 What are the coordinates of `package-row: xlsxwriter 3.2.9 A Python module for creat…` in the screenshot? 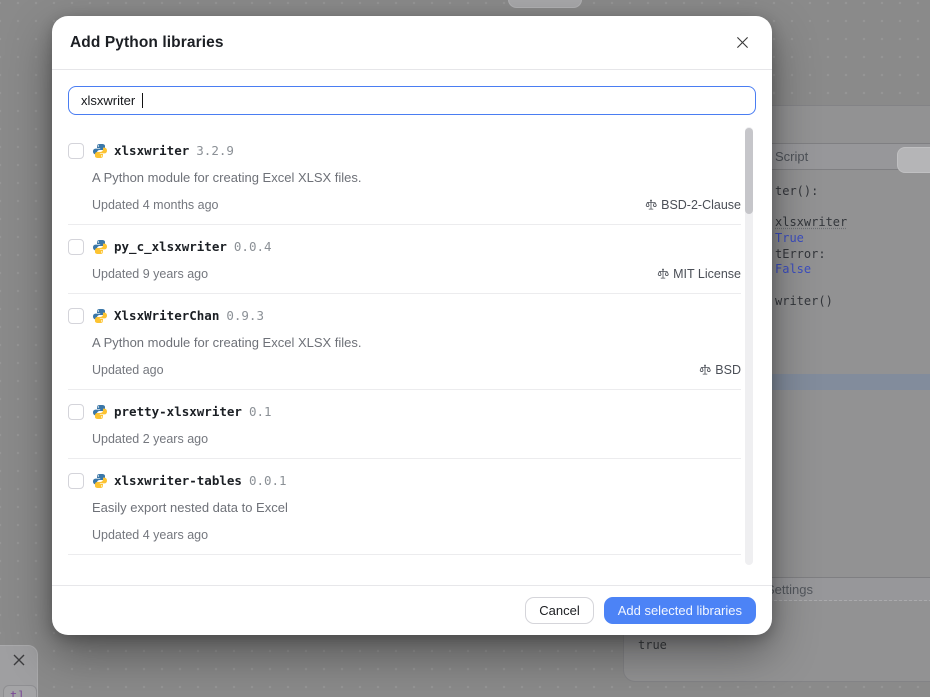 It's located at (404, 177).